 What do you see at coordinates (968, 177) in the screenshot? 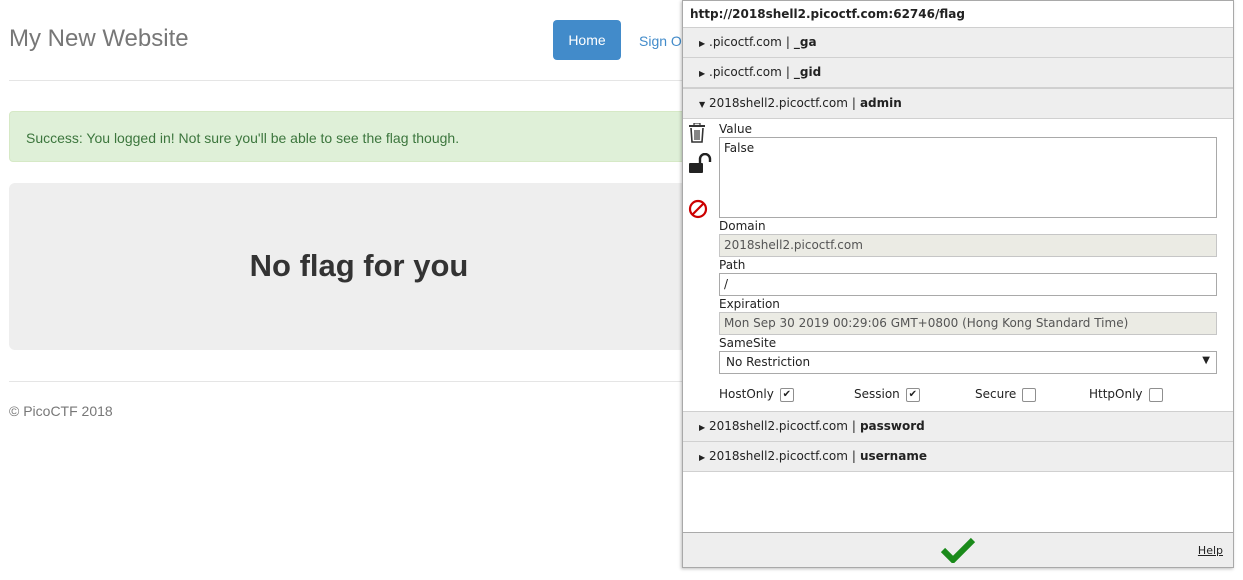
I see `value-textarea` at bounding box center [968, 177].